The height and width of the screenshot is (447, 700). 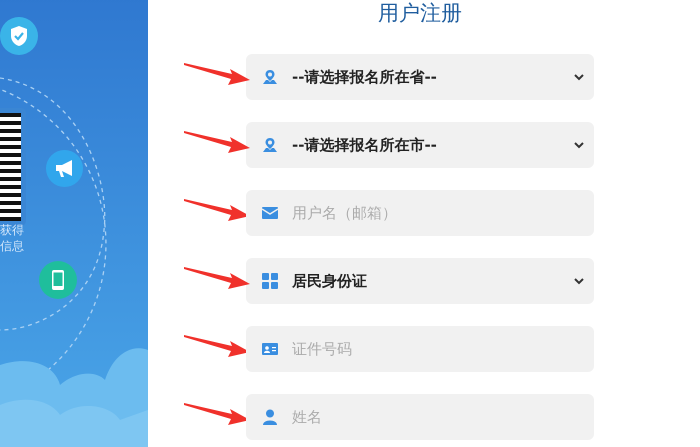 I want to click on dropdown-field: --请选择报名所在市--, so click(x=420, y=145).